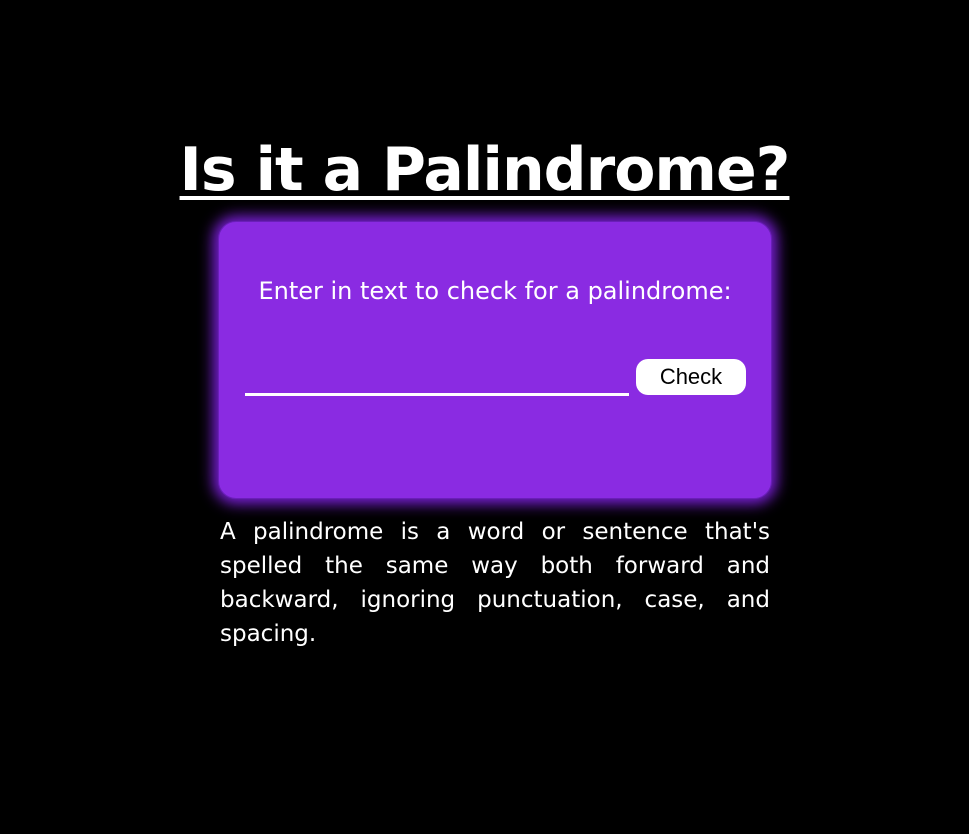 This screenshot has width=969, height=834. What do you see at coordinates (495, 291) in the screenshot?
I see `input-prompt: Enter in text to check for a palindrome:` at bounding box center [495, 291].